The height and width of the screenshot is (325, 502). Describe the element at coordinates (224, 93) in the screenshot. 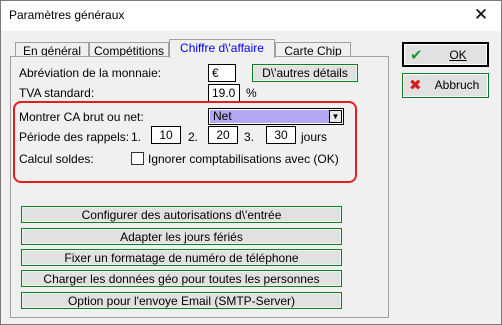

I see `vat-field: 19.0` at that location.